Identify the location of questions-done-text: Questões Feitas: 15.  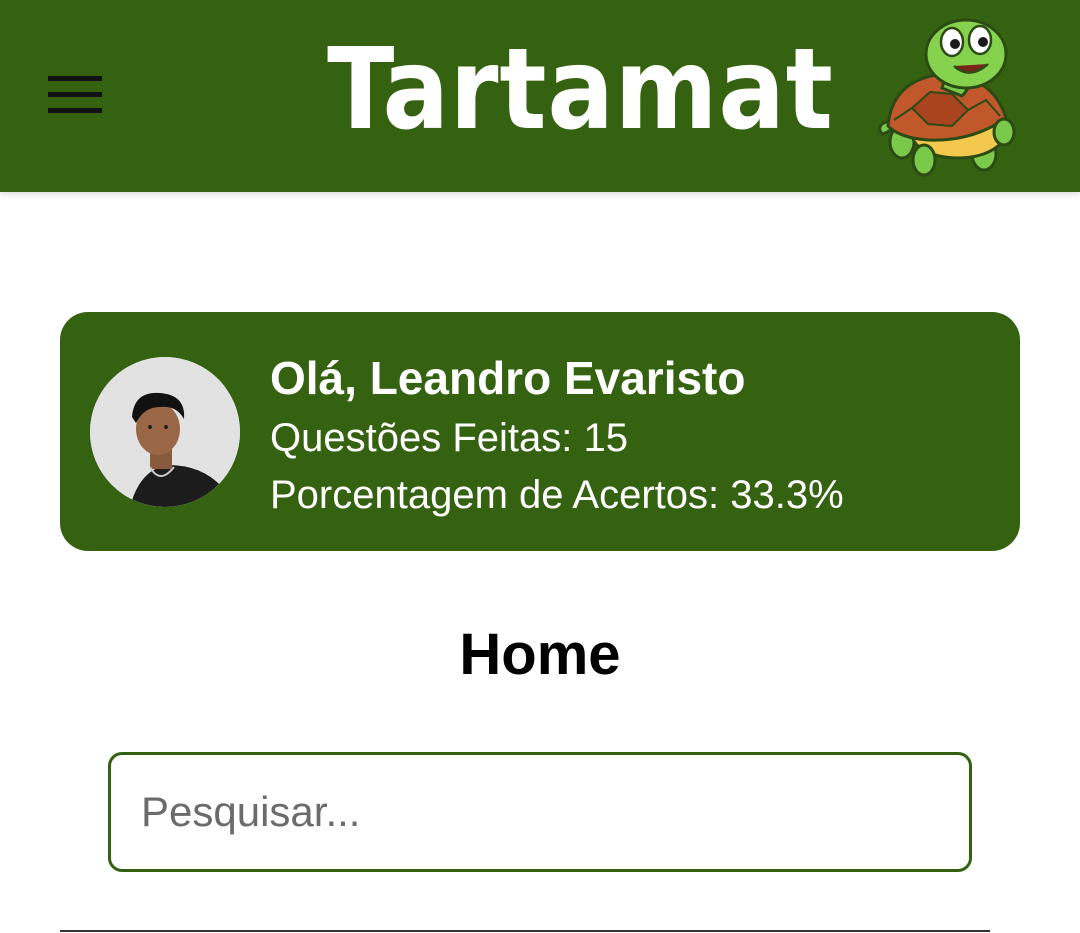
(449, 438).